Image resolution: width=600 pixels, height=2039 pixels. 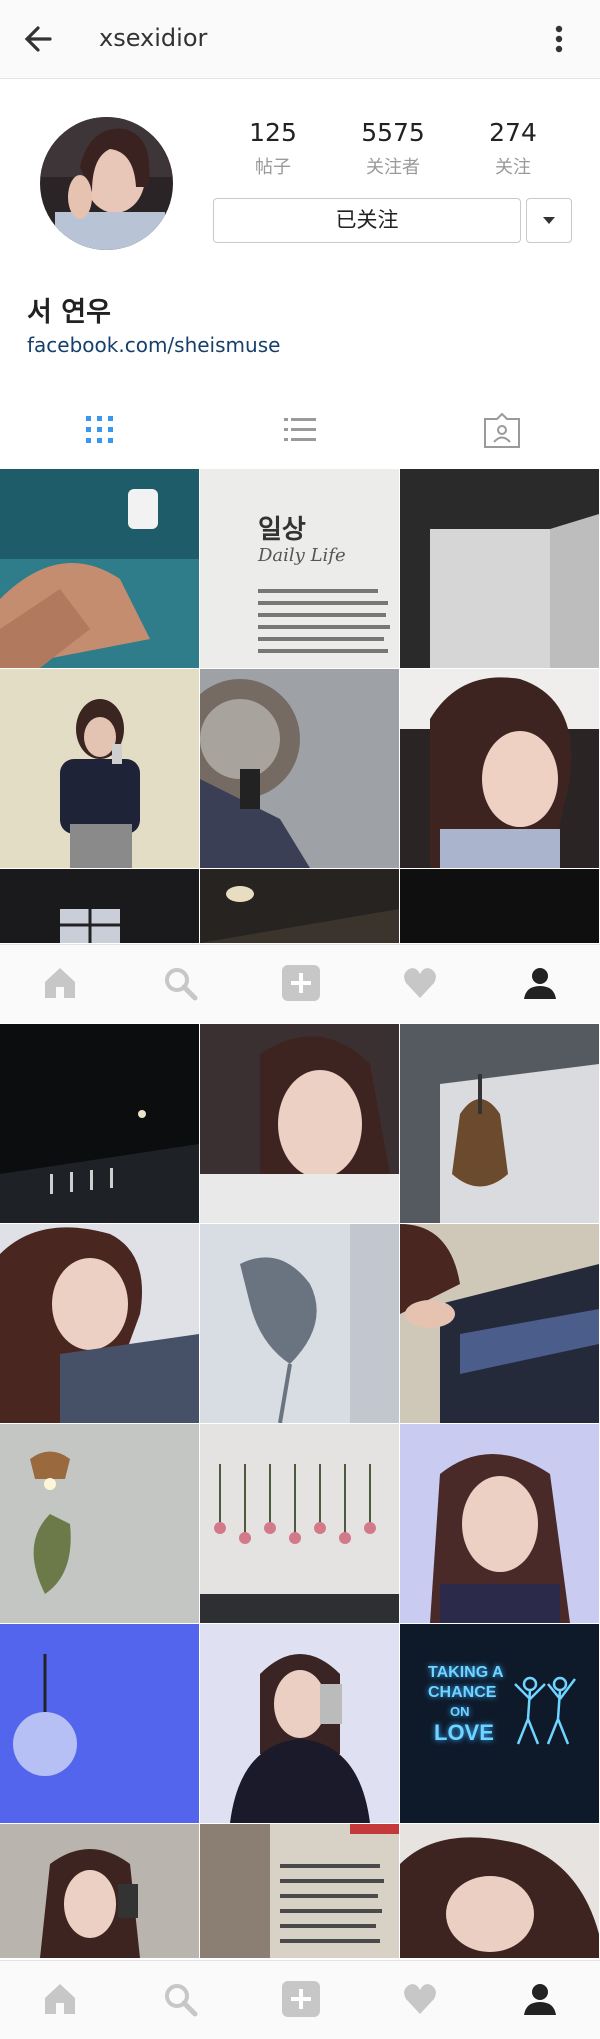 I want to click on username-title: xsexidior, so click(x=153, y=38).